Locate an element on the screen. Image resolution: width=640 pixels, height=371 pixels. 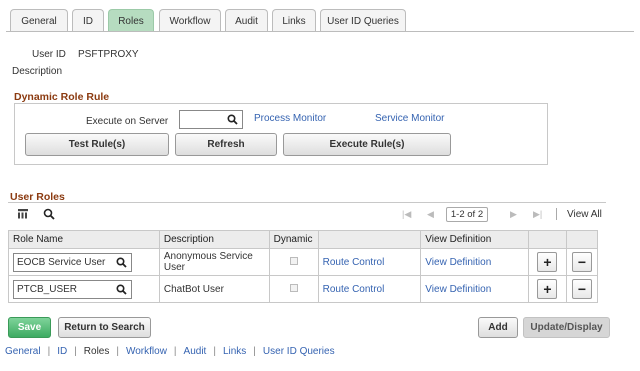
save-button: Save is located at coordinates (29, 327).